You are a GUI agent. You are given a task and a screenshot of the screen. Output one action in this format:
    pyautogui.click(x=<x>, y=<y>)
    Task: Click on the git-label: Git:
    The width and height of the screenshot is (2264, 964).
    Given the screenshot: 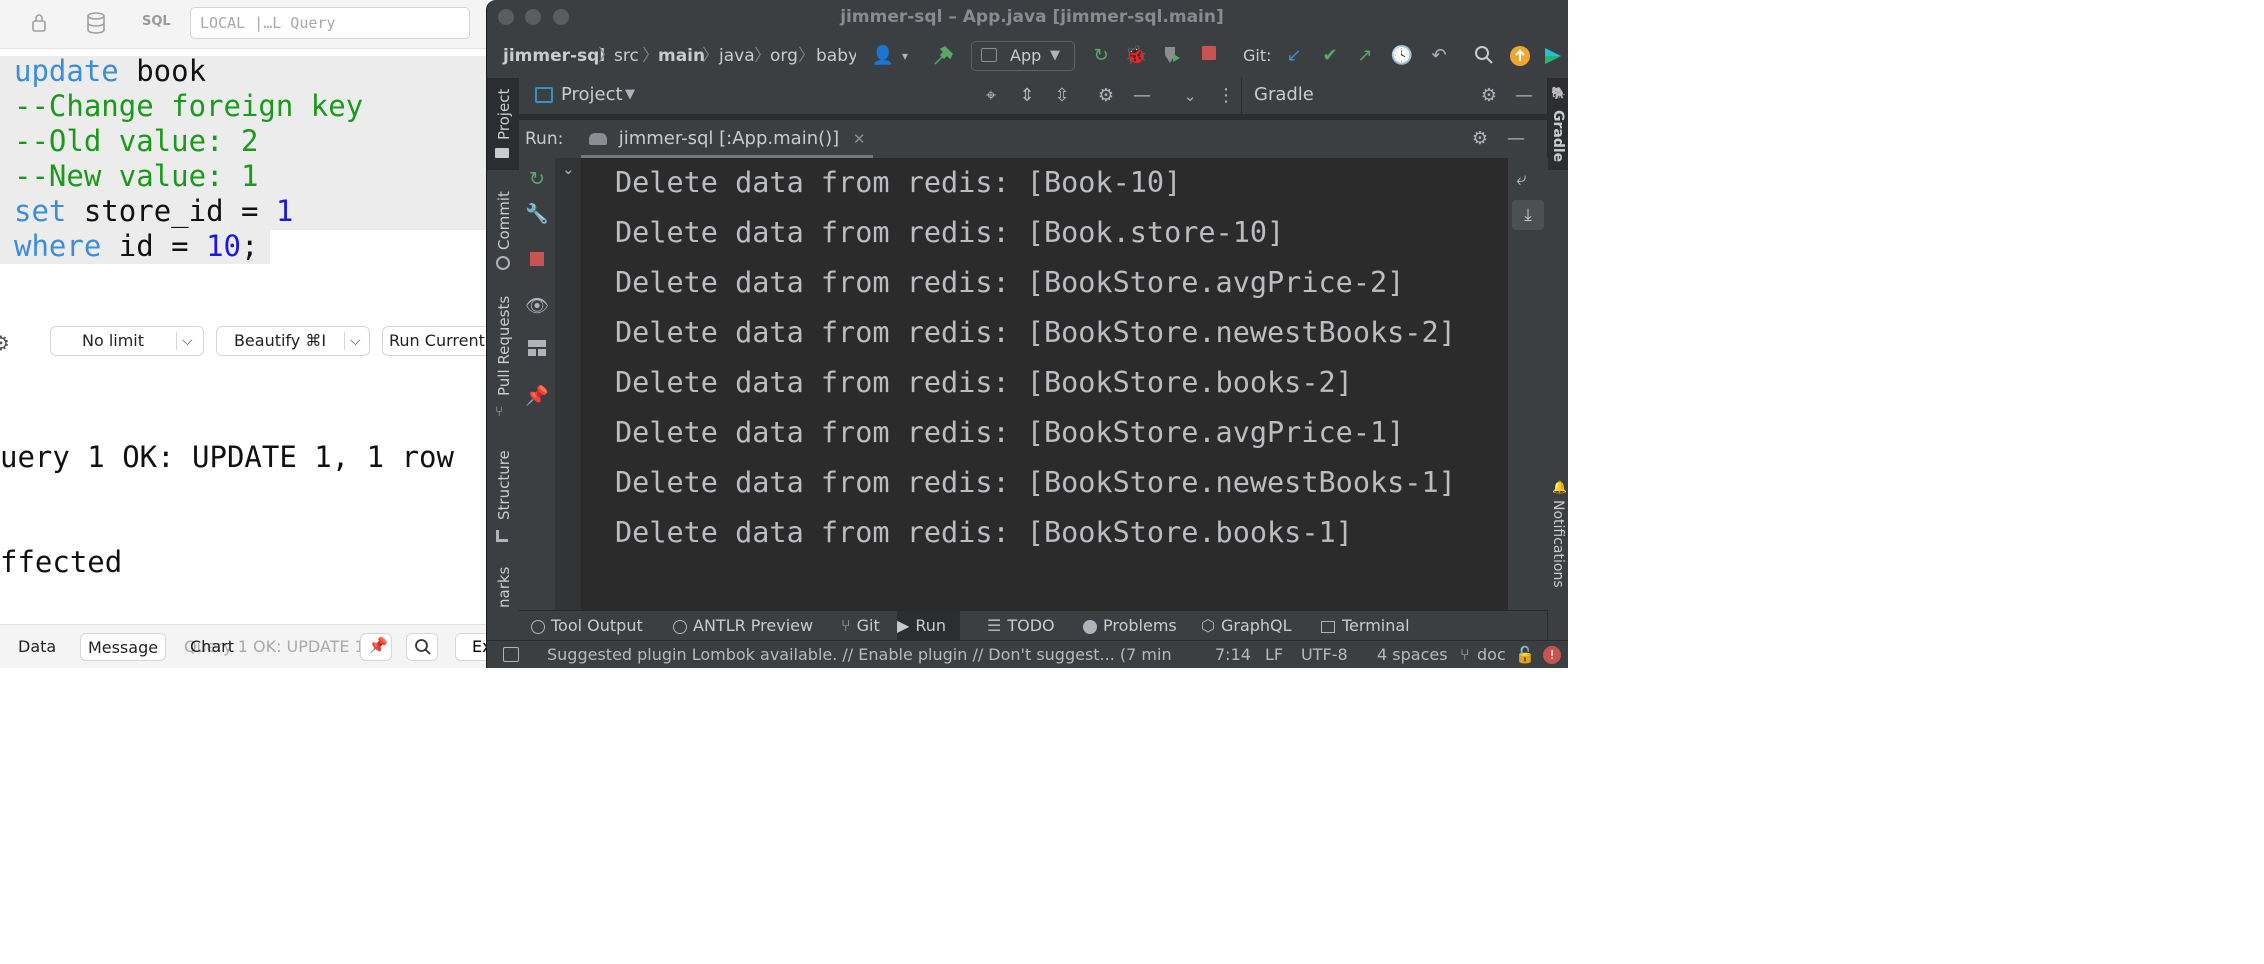 What is the action you would take?
    pyautogui.click(x=1257, y=55)
    